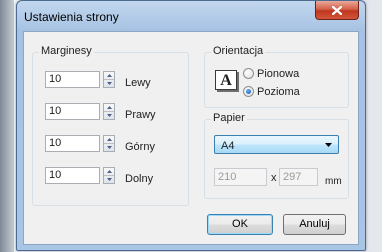 Image resolution: width=382 pixels, height=252 pixels. Describe the element at coordinates (138, 83) in the screenshot. I see `margin-left-label: Lewy` at that location.